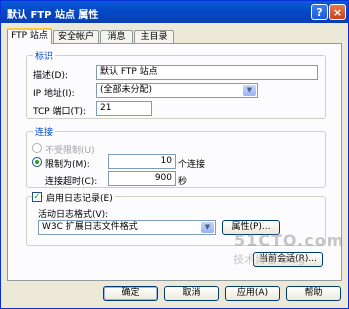  I want to click on limited-radio, so click(37, 162).